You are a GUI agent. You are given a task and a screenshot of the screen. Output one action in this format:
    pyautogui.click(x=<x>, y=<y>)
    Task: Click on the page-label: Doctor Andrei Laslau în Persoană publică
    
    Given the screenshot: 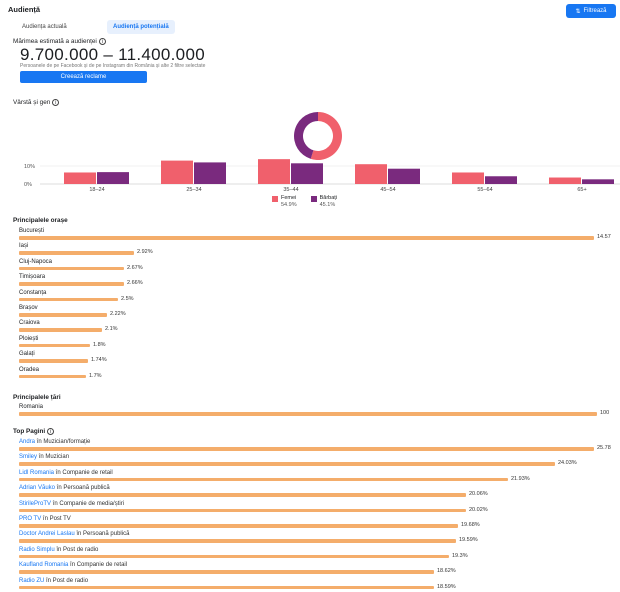 What is the action you would take?
    pyautogui.click(x=74, y=534)
    